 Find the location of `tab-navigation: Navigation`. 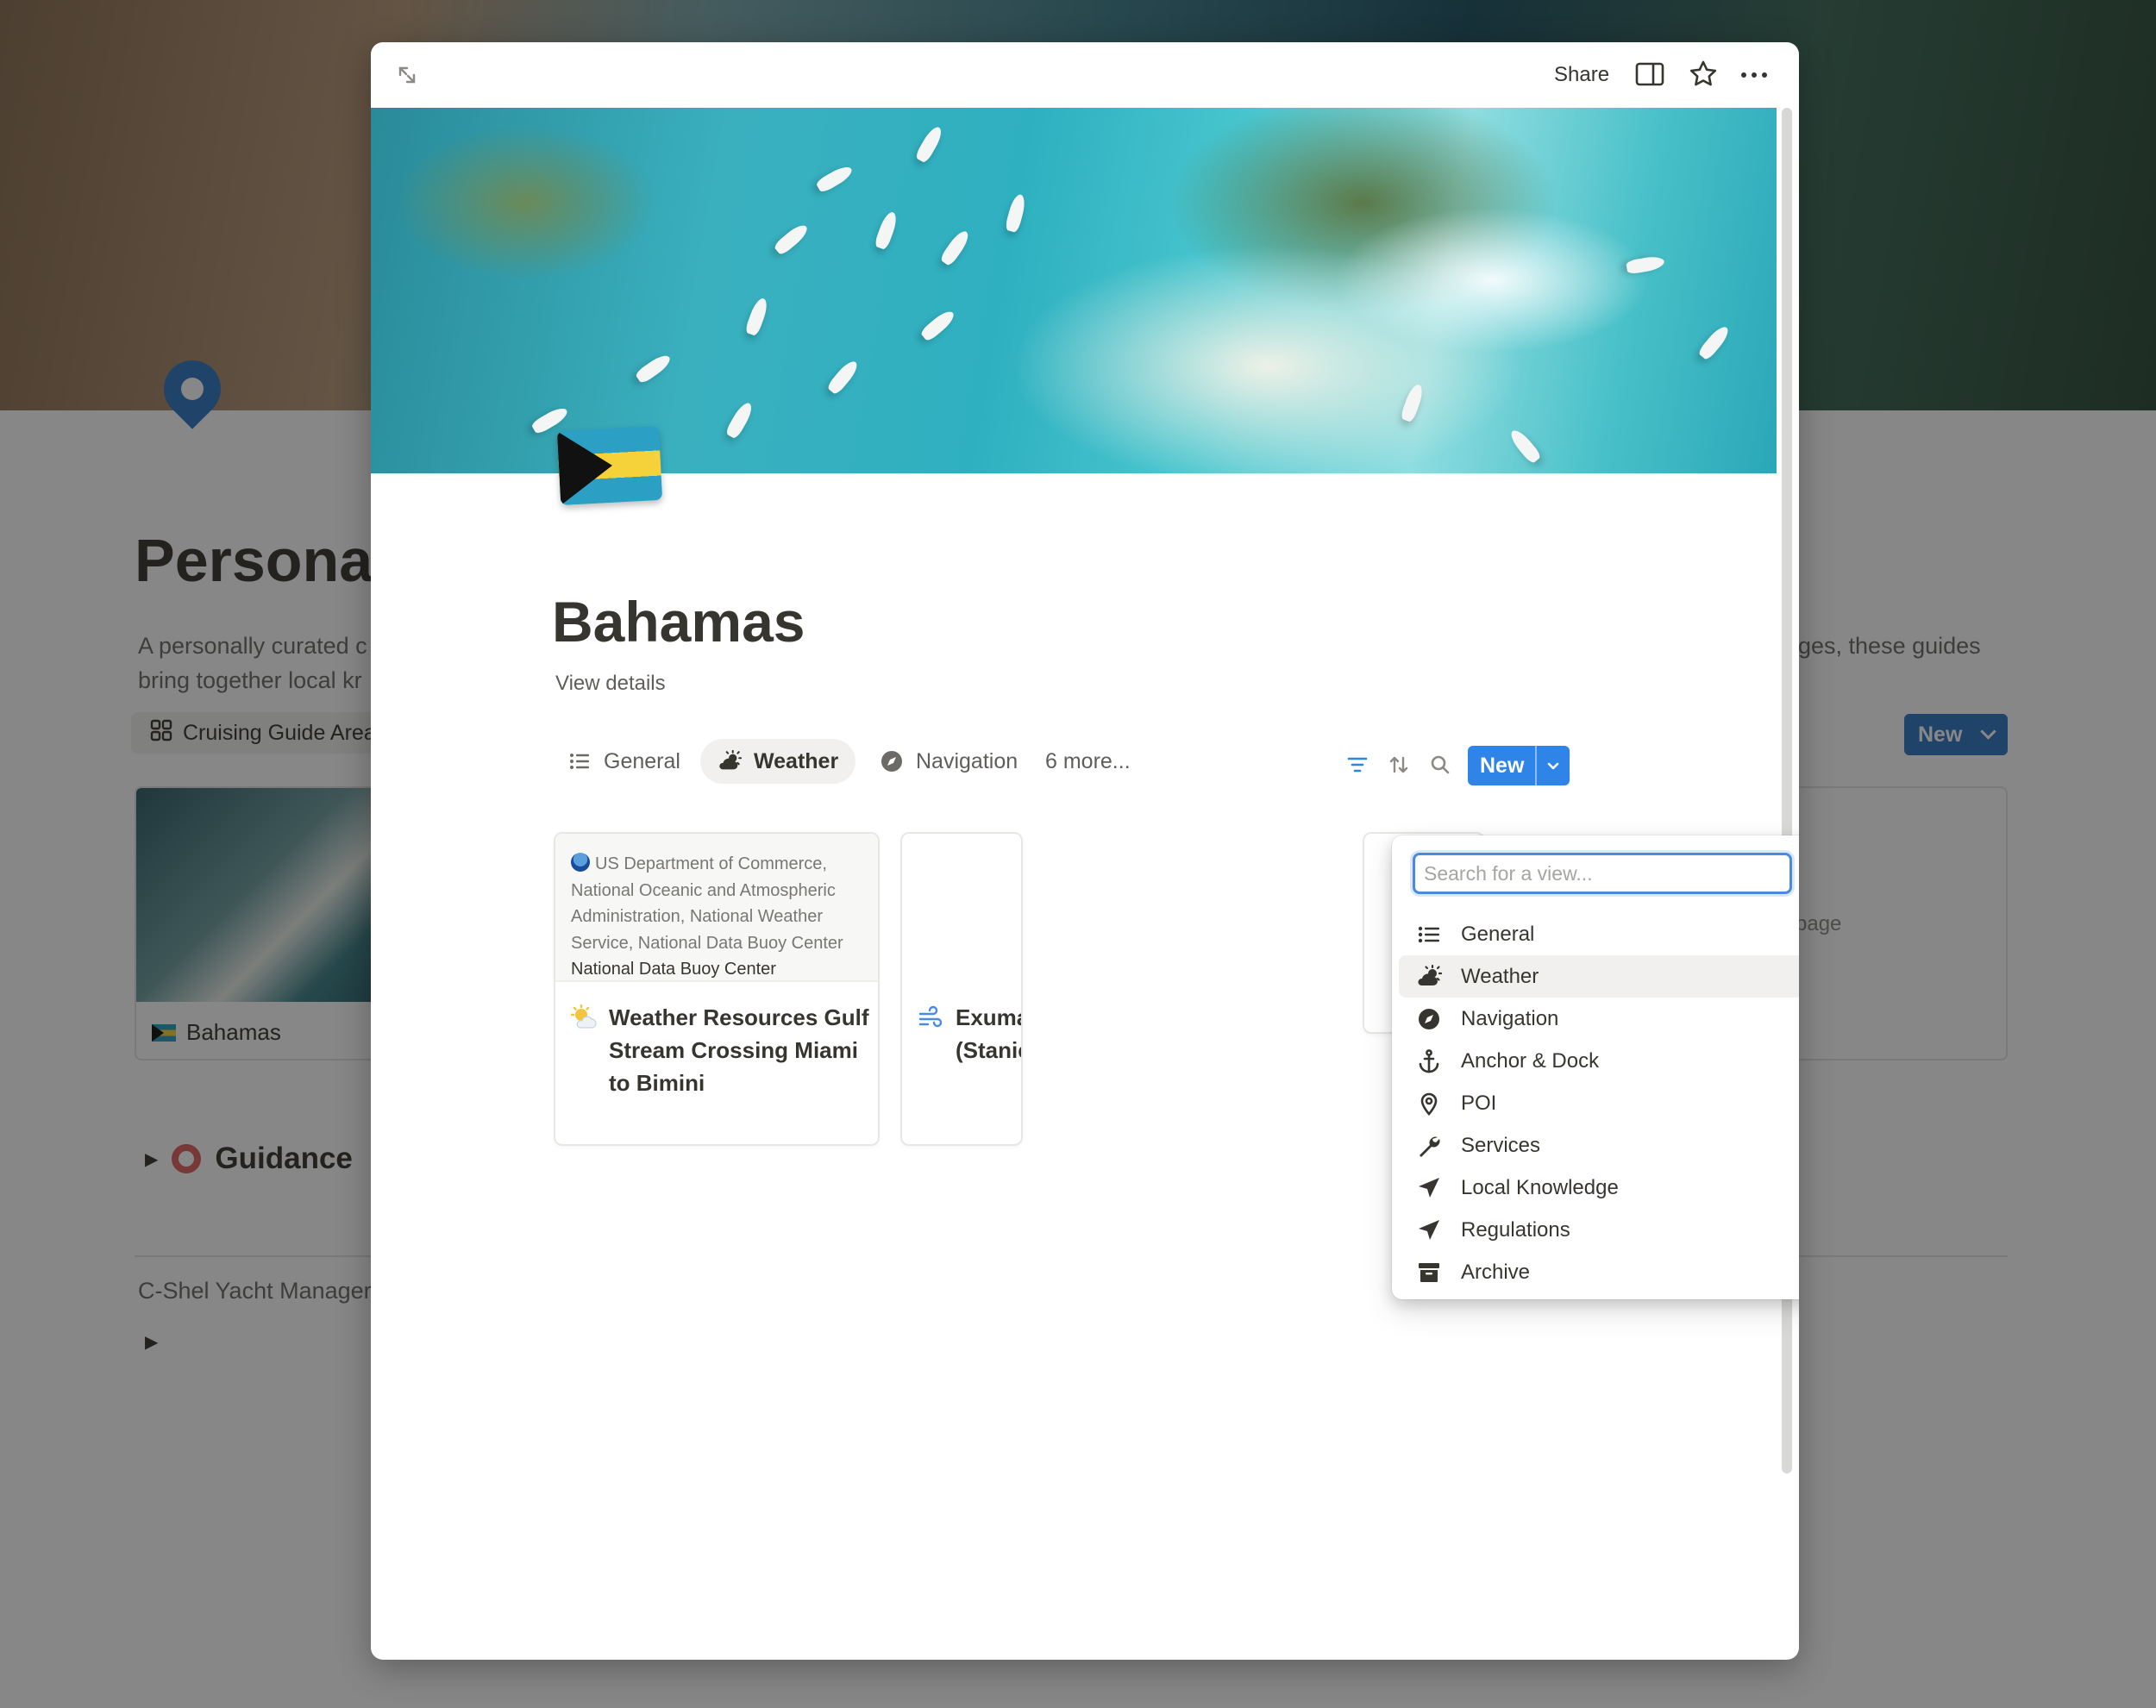

tab-navigation: Navigation is located at coordinates (948, 761).